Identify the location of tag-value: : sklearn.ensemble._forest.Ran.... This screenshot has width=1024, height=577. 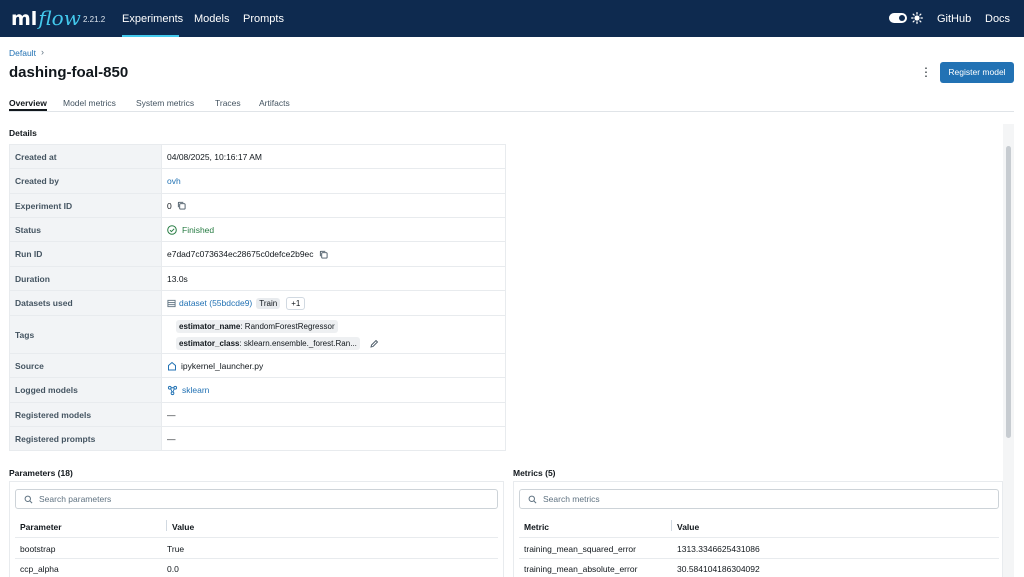
(298, 343).